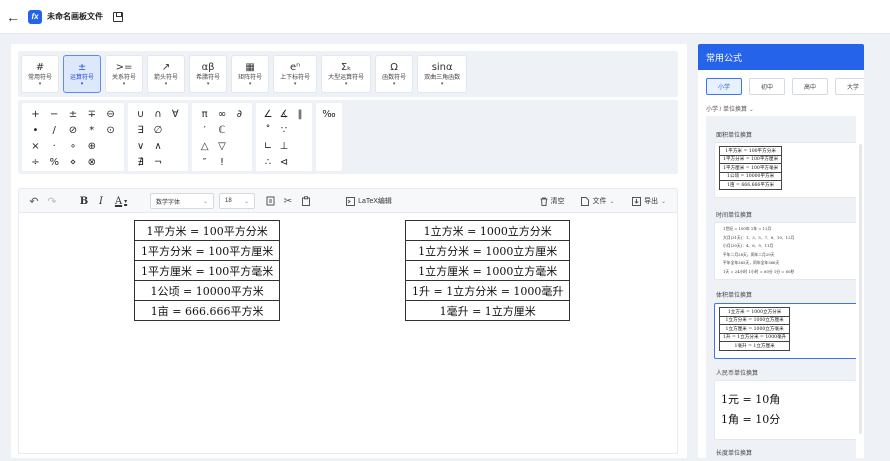  Describe the element at coordinates (270, 201) in the screenshot. I see `copy-format-icon` at that location.